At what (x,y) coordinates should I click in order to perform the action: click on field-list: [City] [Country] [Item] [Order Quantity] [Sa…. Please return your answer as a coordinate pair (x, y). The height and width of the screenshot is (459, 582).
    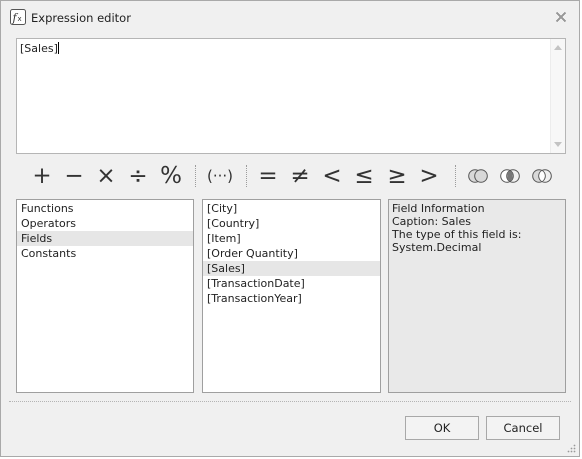
    Looking at the image, I should click on (291, 296).